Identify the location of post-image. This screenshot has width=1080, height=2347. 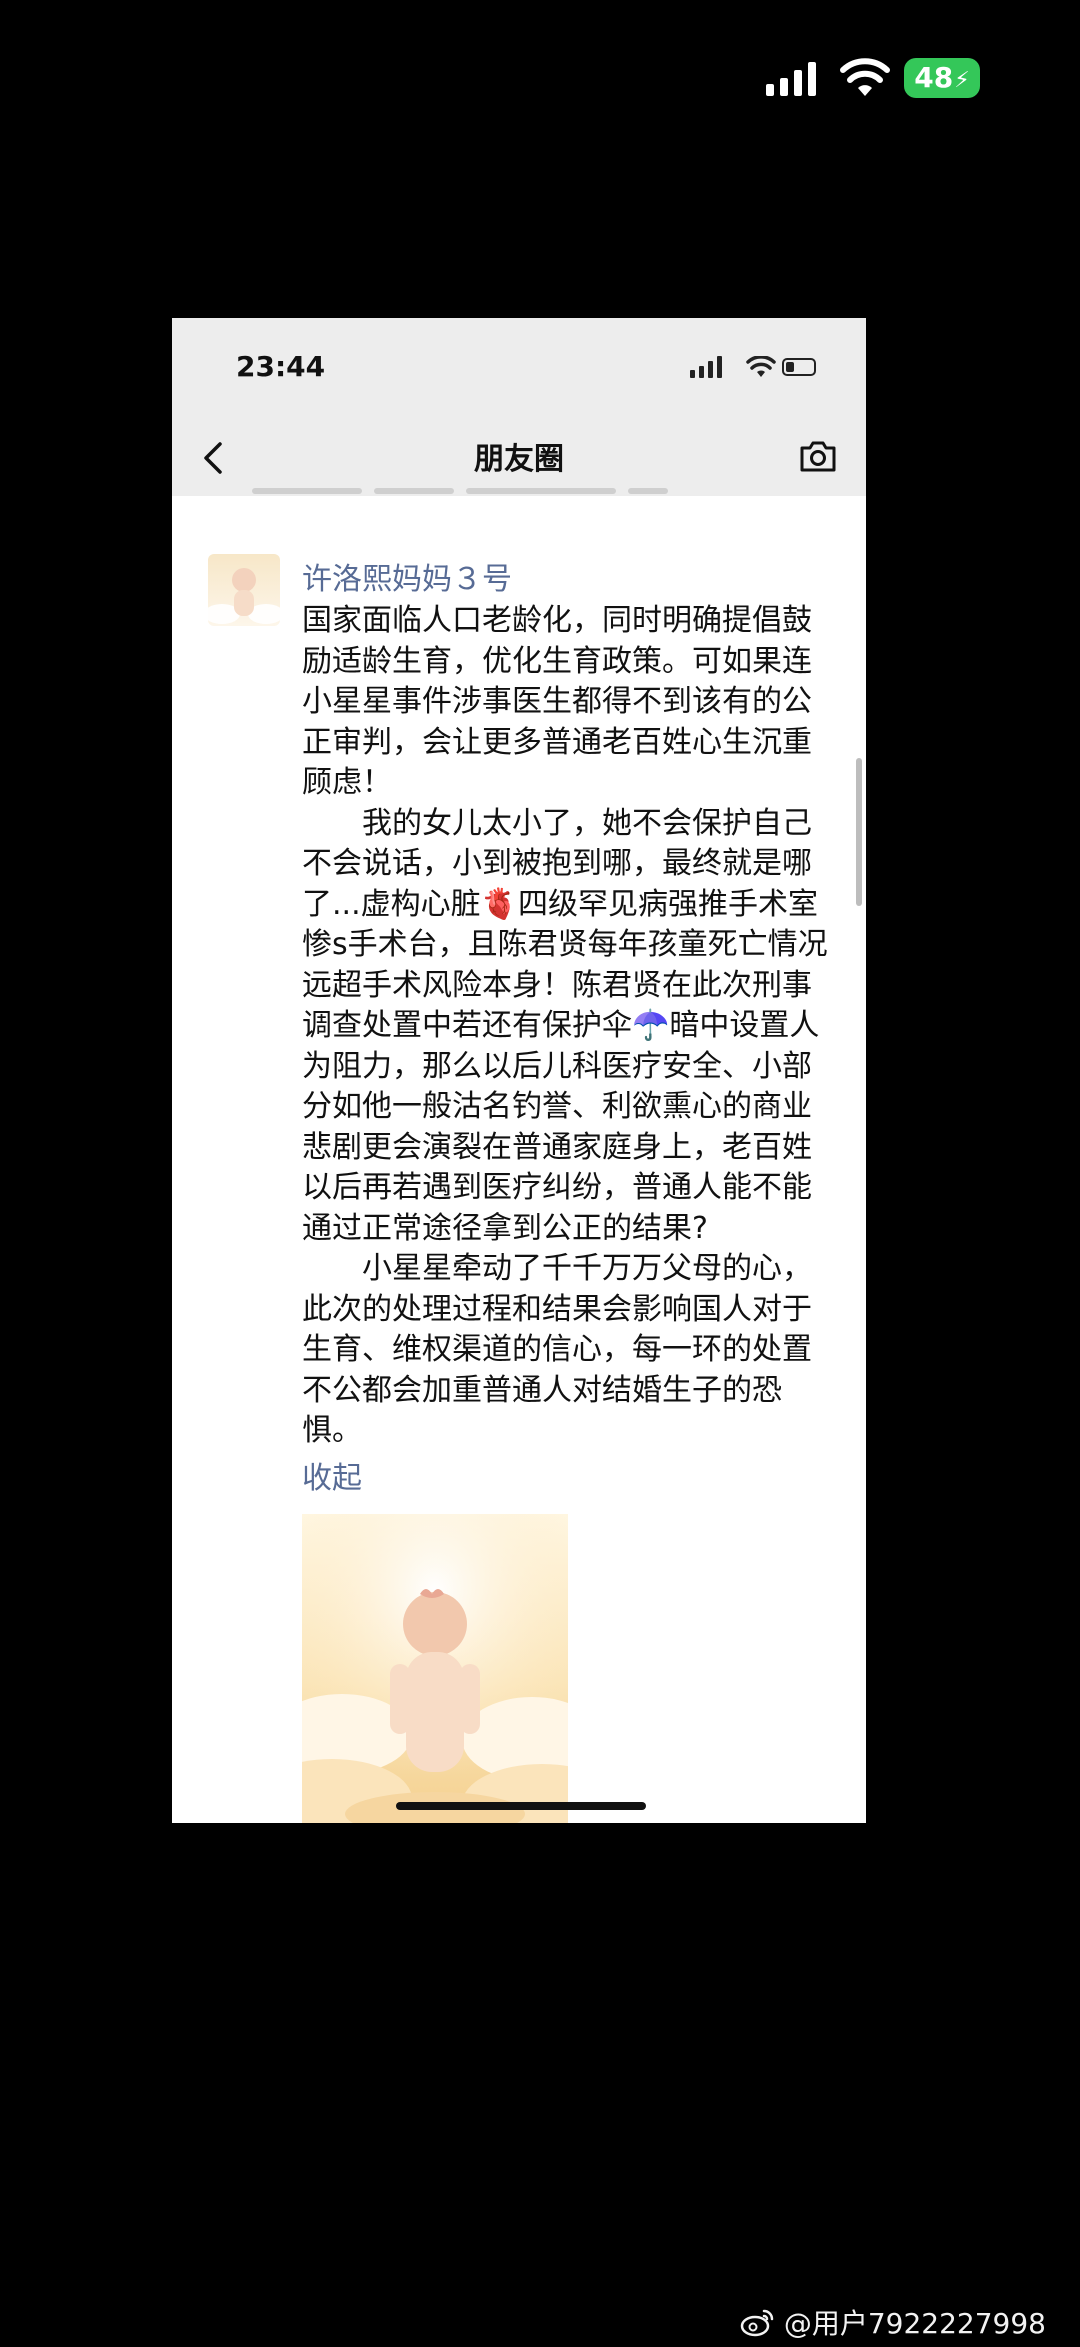
(435, 1668).